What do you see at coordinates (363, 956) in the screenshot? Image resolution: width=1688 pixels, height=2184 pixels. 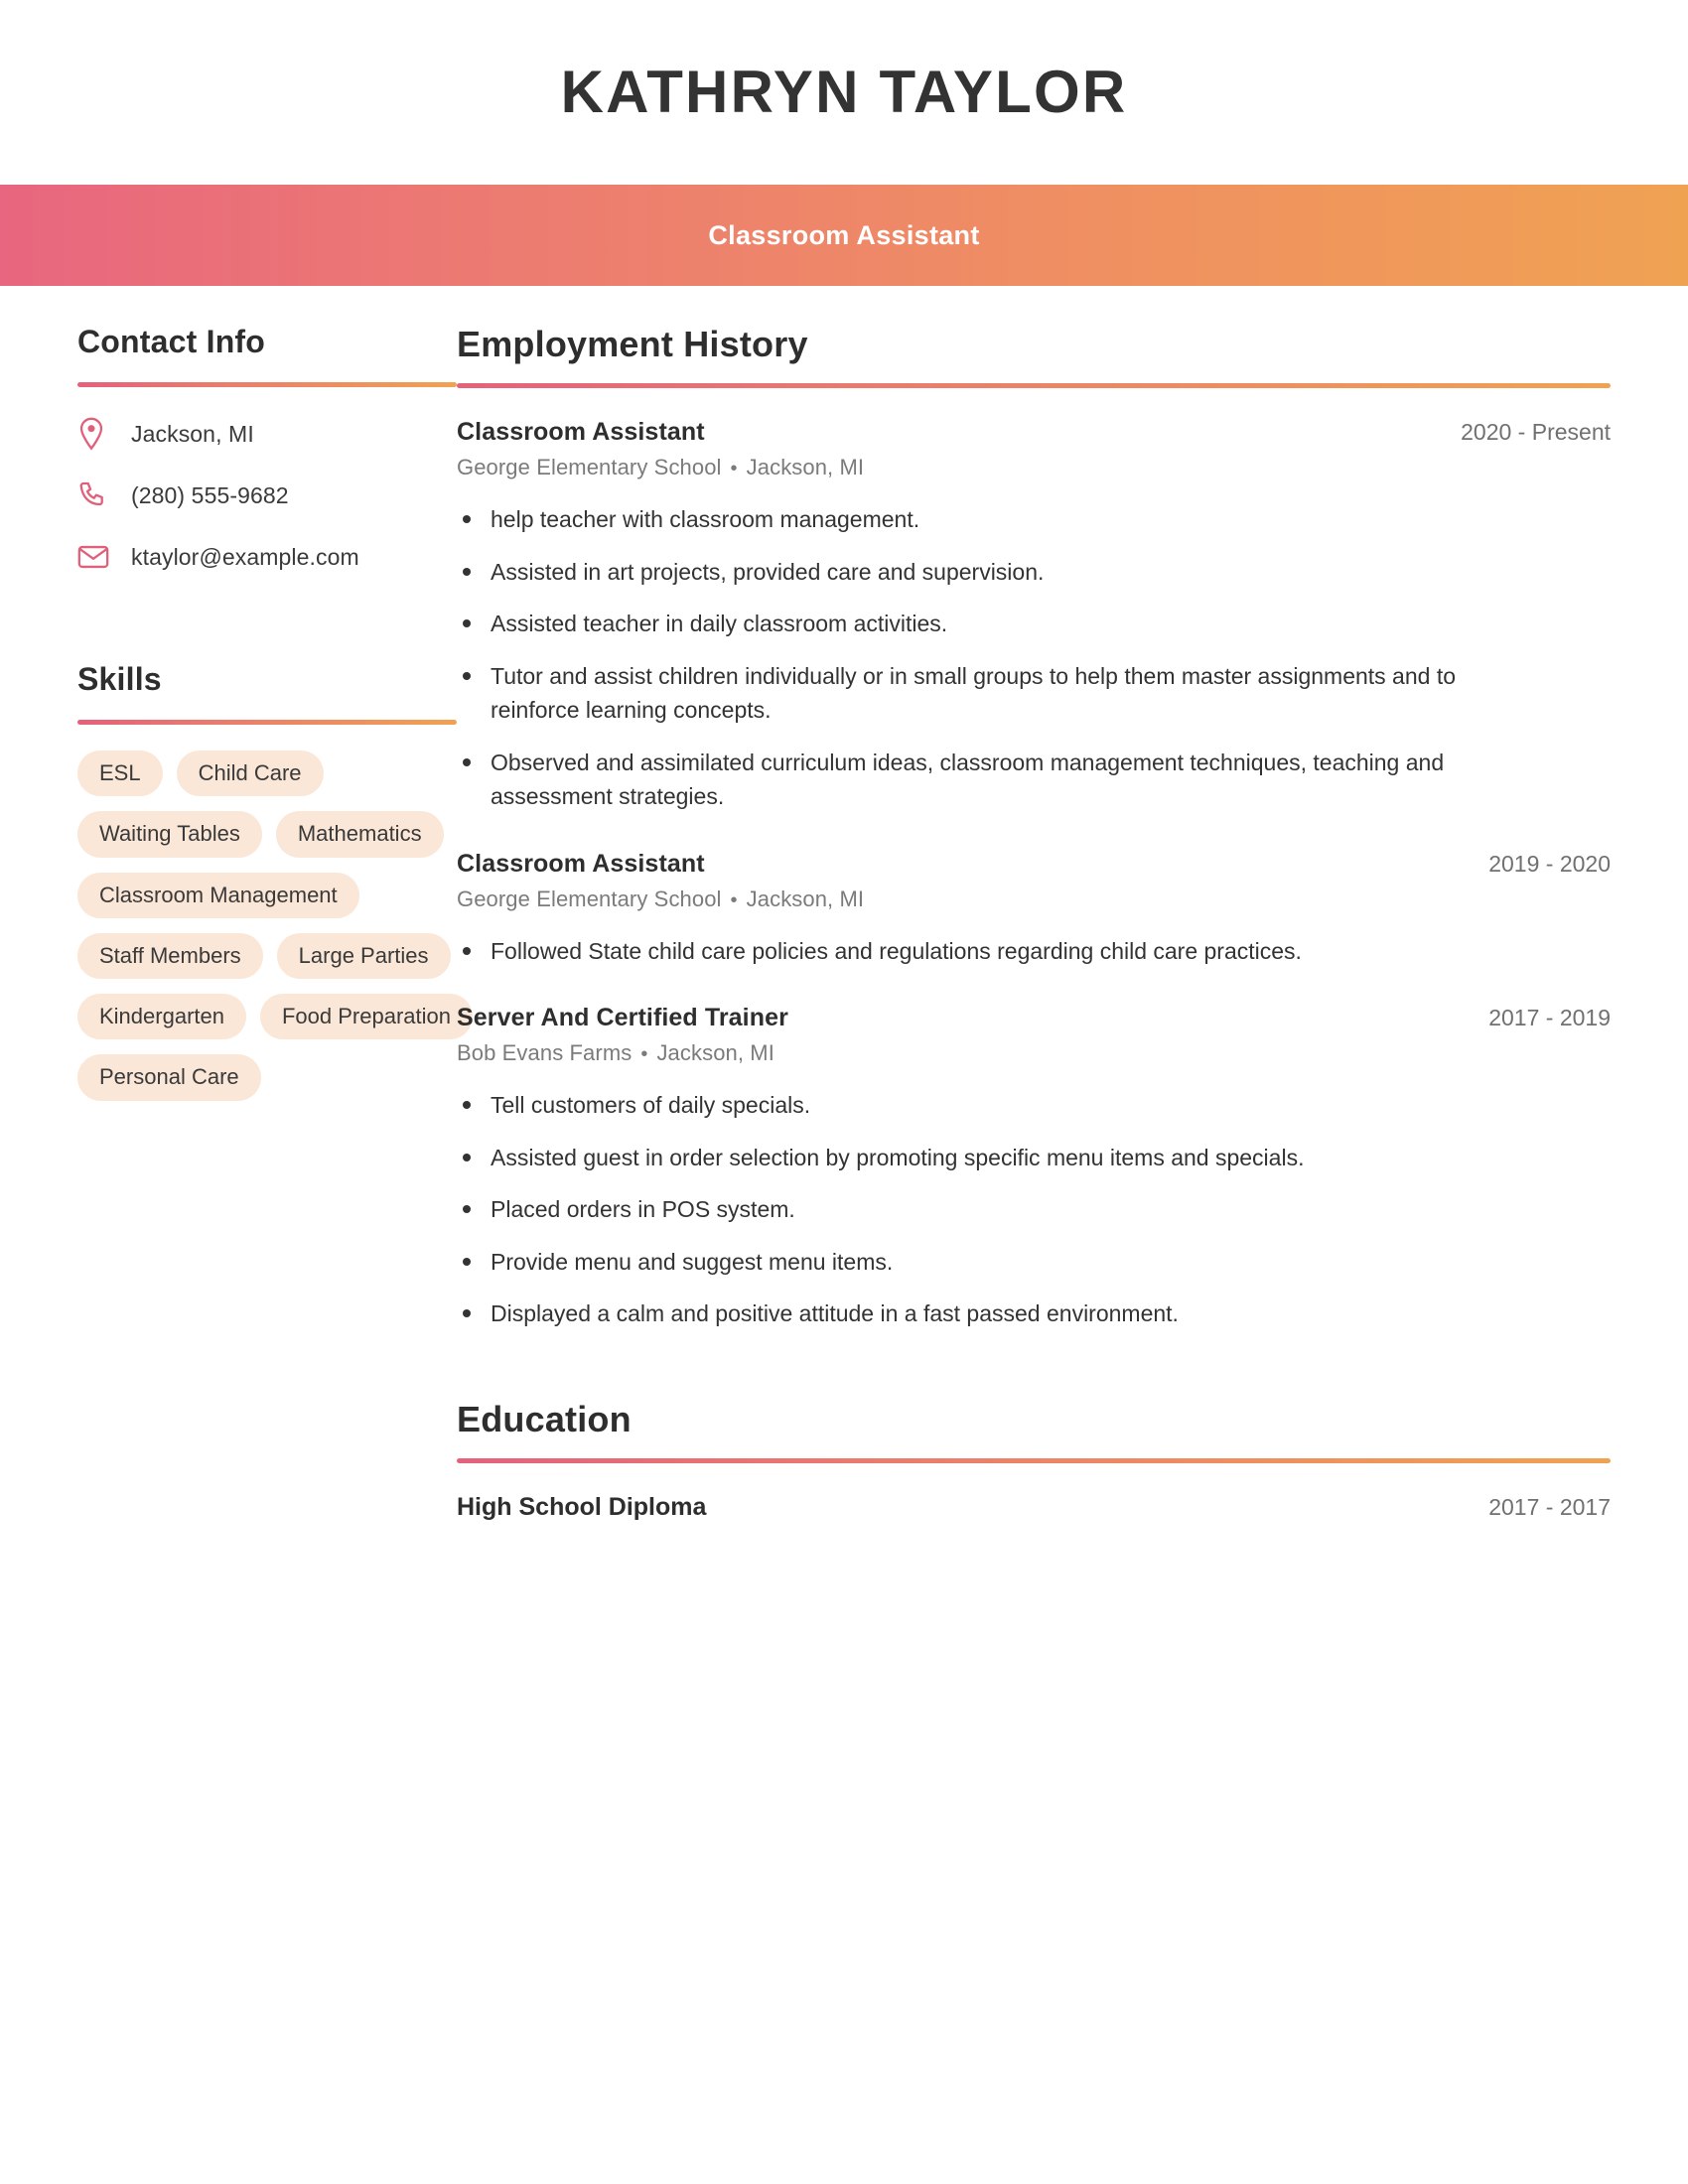 I see `skill-pill: Large Parties` at bounding box center [363, 956].